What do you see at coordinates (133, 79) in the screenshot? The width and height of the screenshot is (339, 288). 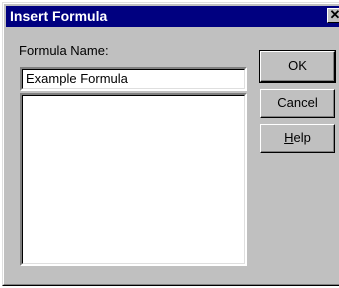 I see `formula-name-input: Example Formula` at bounding box center [133, 79].